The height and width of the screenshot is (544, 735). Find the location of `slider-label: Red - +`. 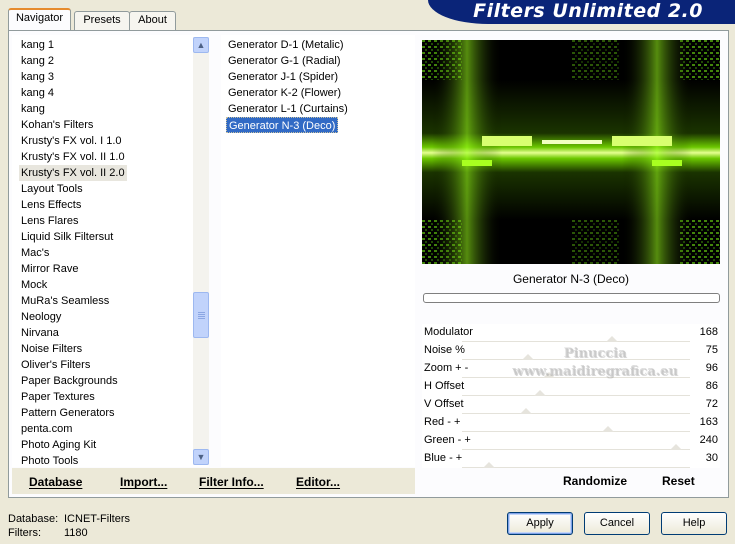

slider-label: Red - + is located at coordinates (442, 422).